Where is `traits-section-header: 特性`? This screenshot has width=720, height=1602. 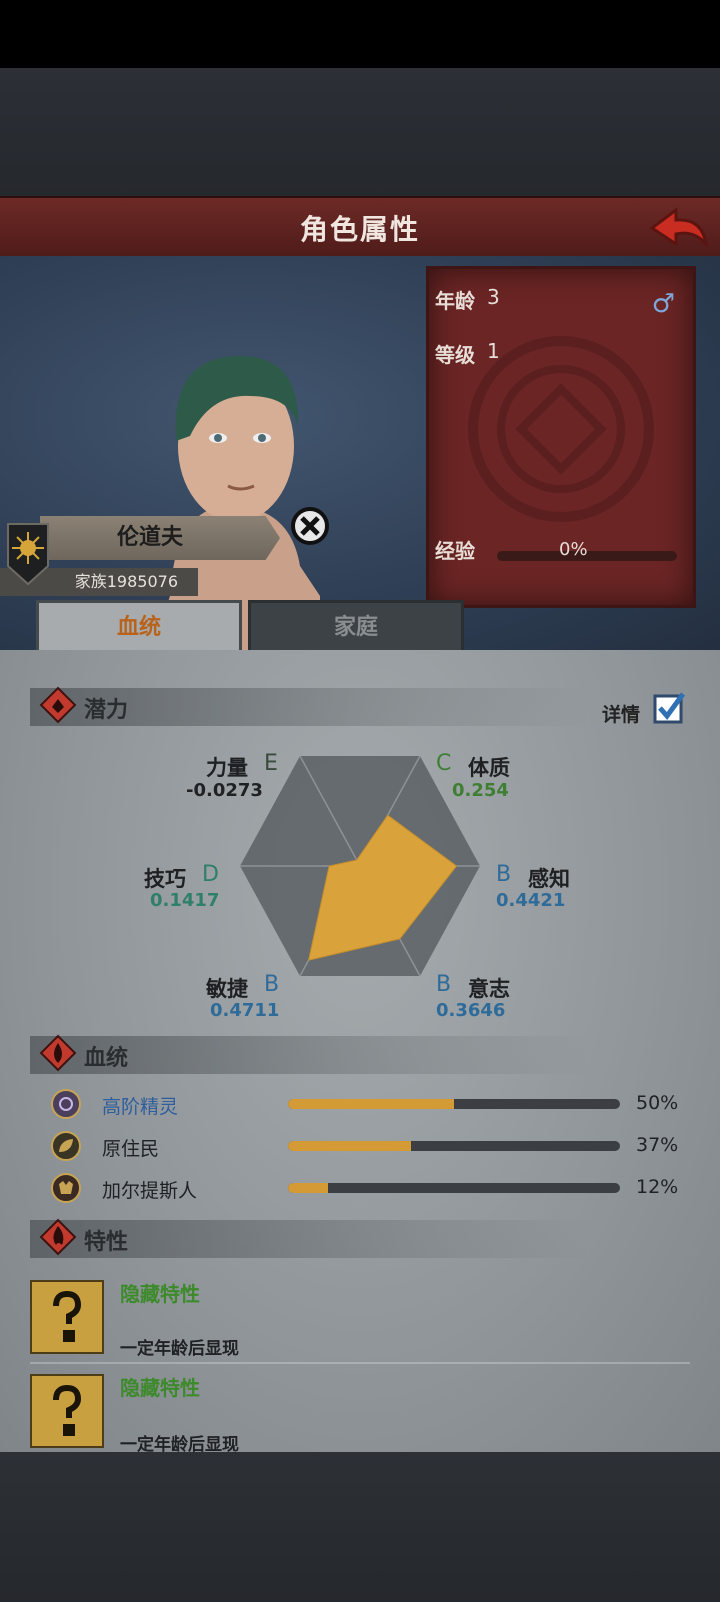
traits-section-header: 特性 is located at coordinates (310, 1238).